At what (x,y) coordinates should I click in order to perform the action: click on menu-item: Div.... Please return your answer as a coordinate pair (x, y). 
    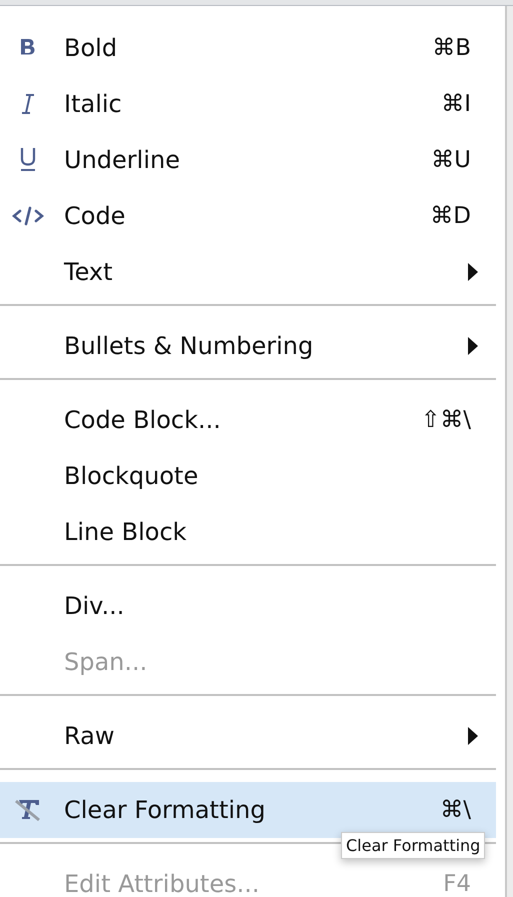
    Looking at the image, I should click on (248, 606).